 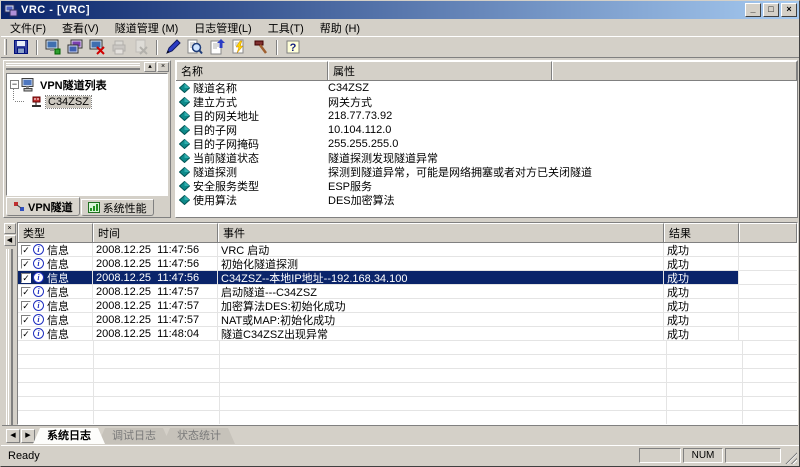 I want to click on connect-pen-button, so click(x=170, y=47).